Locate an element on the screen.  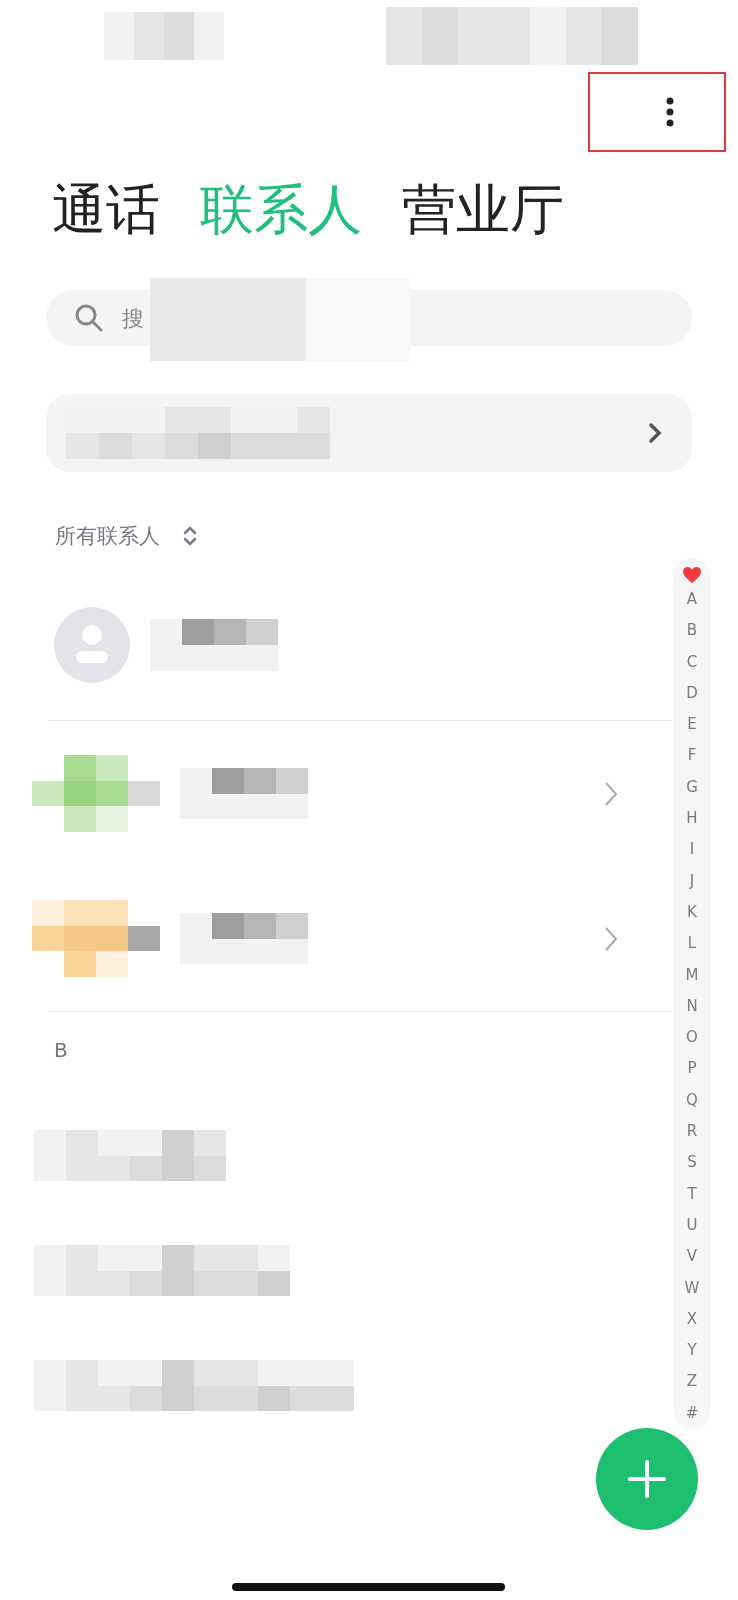
index-letter: G is located at coordinates (692, 787).